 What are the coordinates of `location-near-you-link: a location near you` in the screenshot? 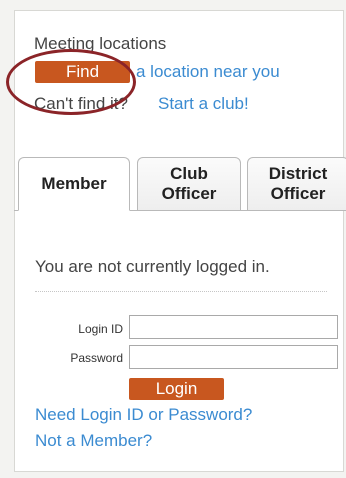 It's located at (208, 72).